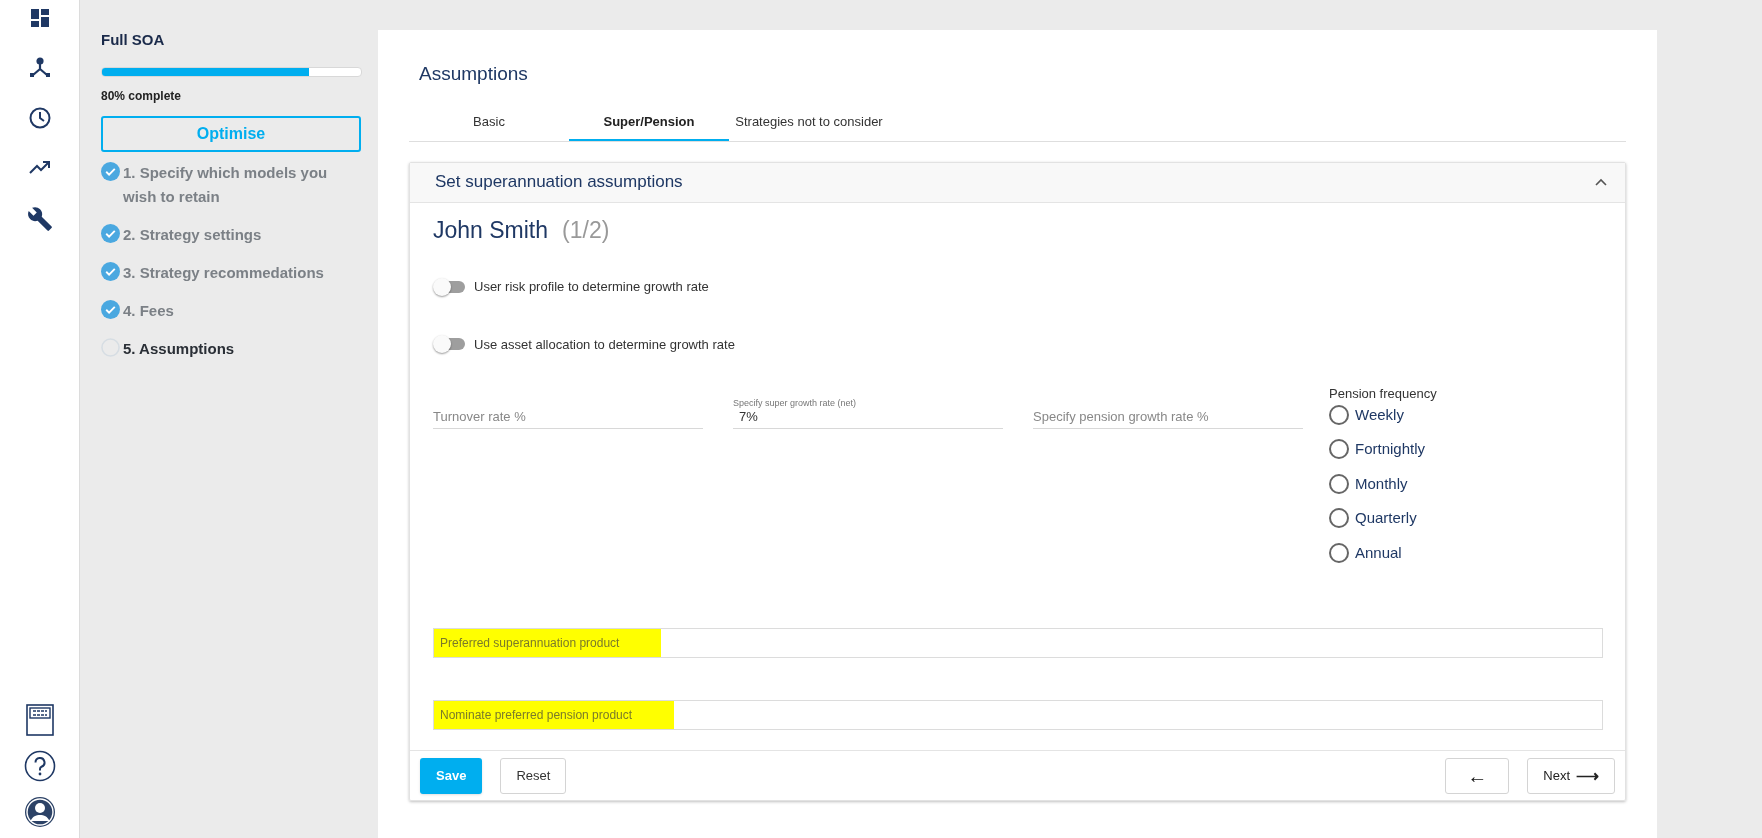  What do you see at coordinates (809, 122) in the screenshot?
I see `tab: Strategies not to consider` at bounding box center [809, 122].